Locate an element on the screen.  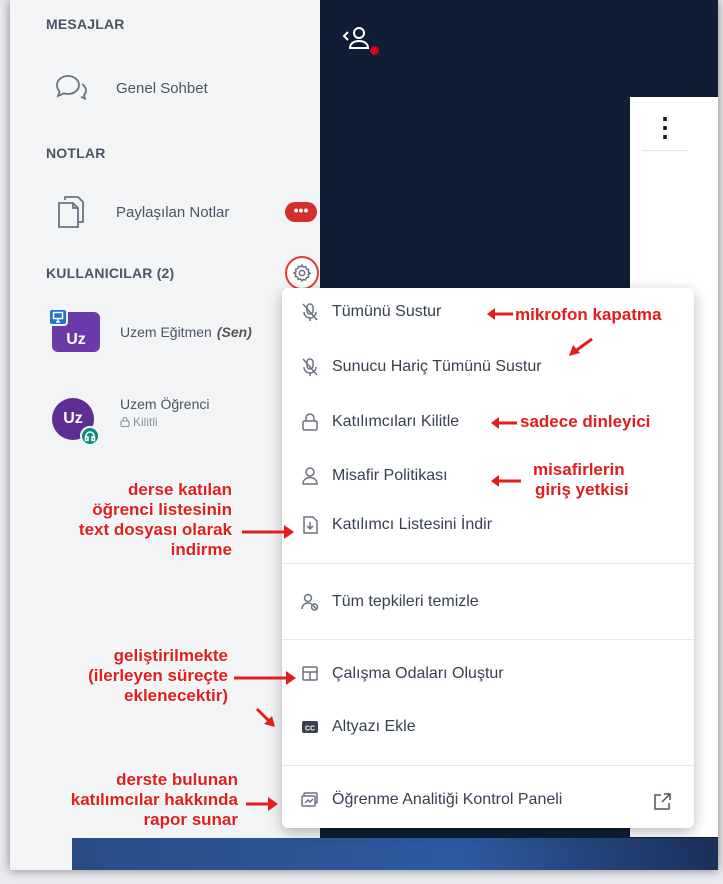
menu-item-guest-policy: Misafir Politikası is located at coordinates (374, 476).